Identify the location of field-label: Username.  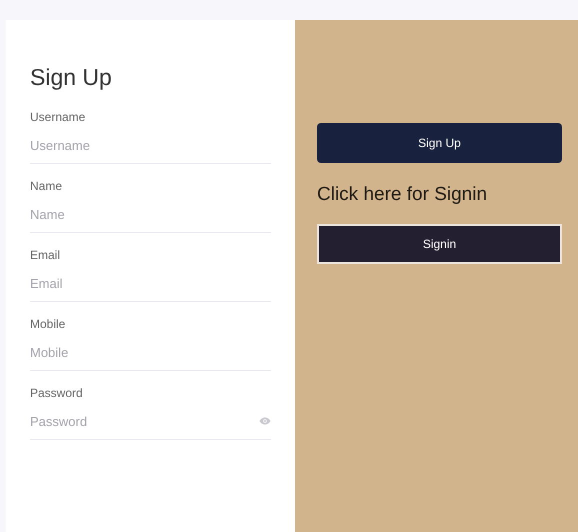
(58, 117).